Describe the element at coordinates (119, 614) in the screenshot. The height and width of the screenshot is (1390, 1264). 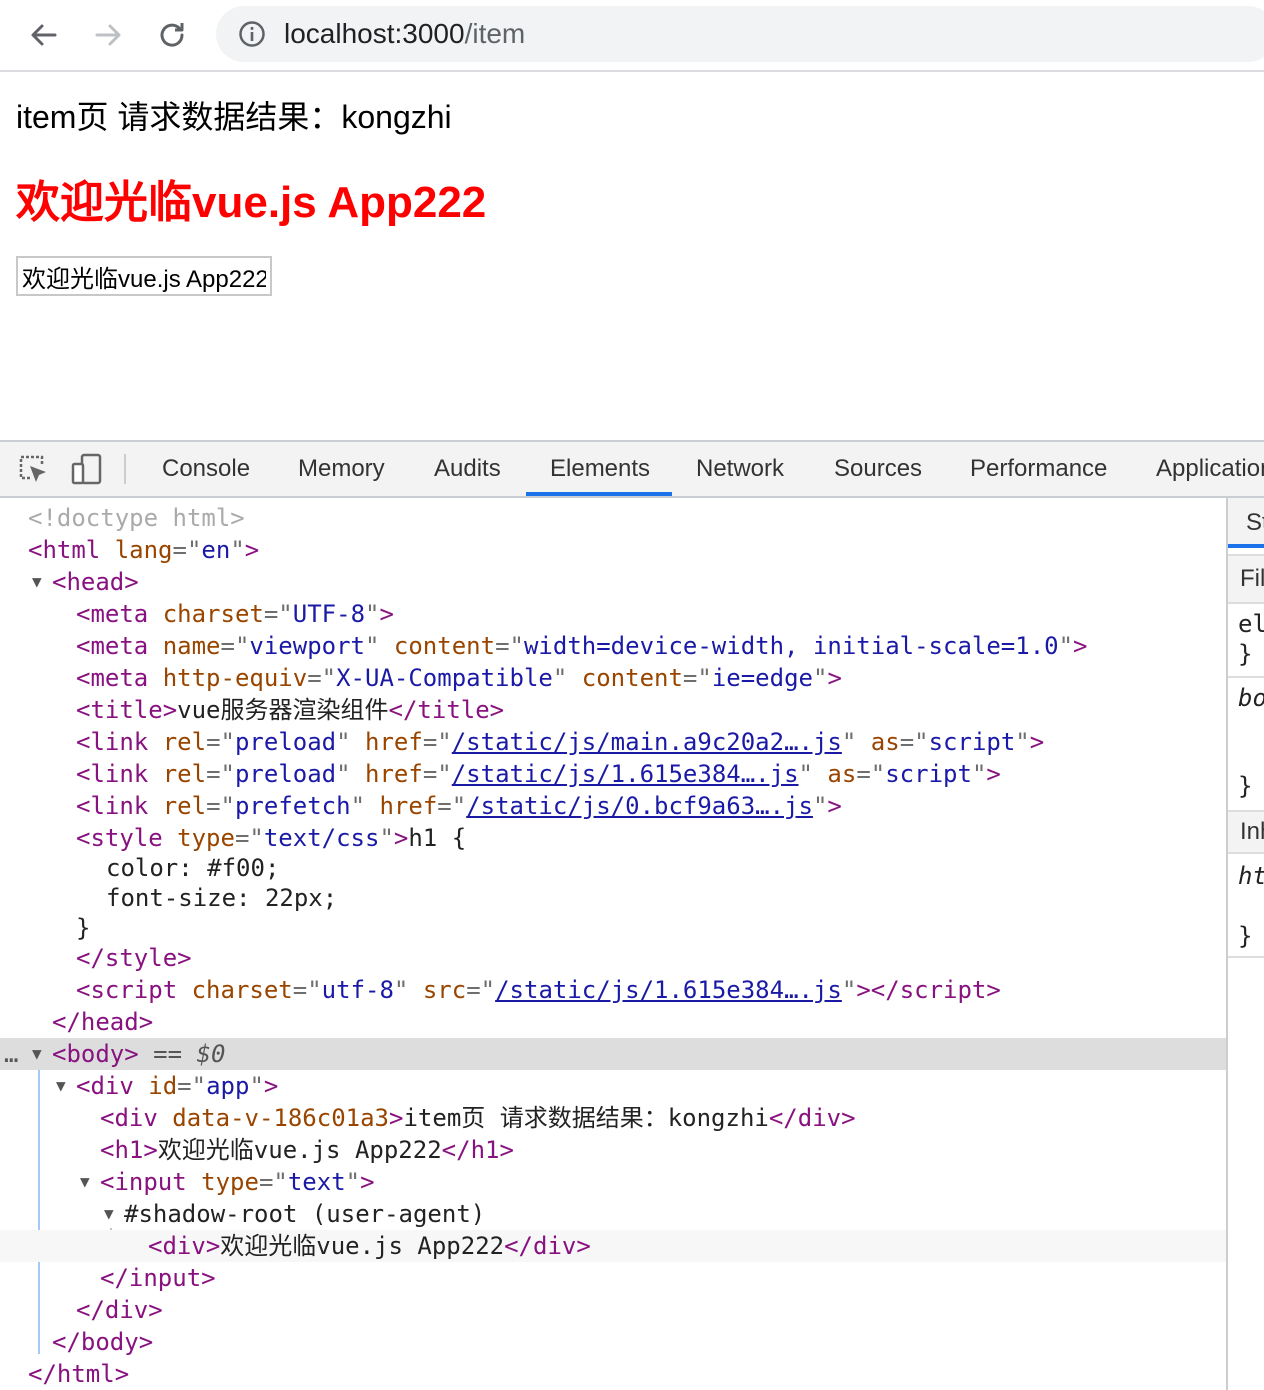
I see `tag-name: meta` at that location.